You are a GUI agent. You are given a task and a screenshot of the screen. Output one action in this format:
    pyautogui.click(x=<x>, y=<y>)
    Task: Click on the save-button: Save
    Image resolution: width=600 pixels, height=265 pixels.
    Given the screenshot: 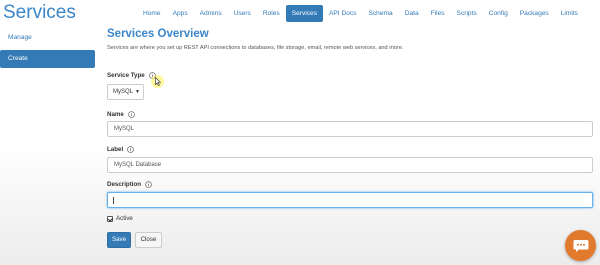 What is the action you would take?
    pyautogui.click(x=119, y=240)
    